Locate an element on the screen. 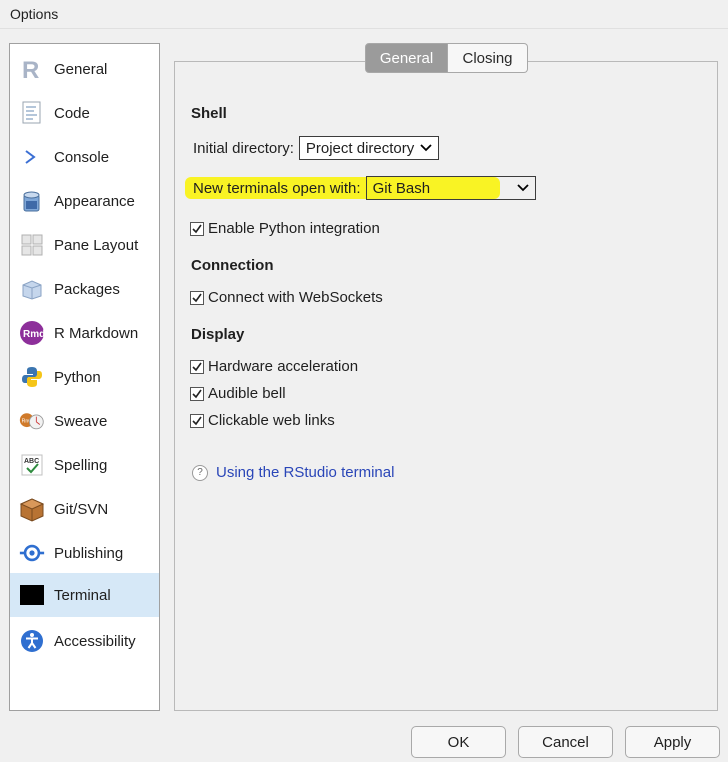 The width and height of the screenshot is (728, 762). sidebar-item-python: Python is located at coordinates (84, 377).